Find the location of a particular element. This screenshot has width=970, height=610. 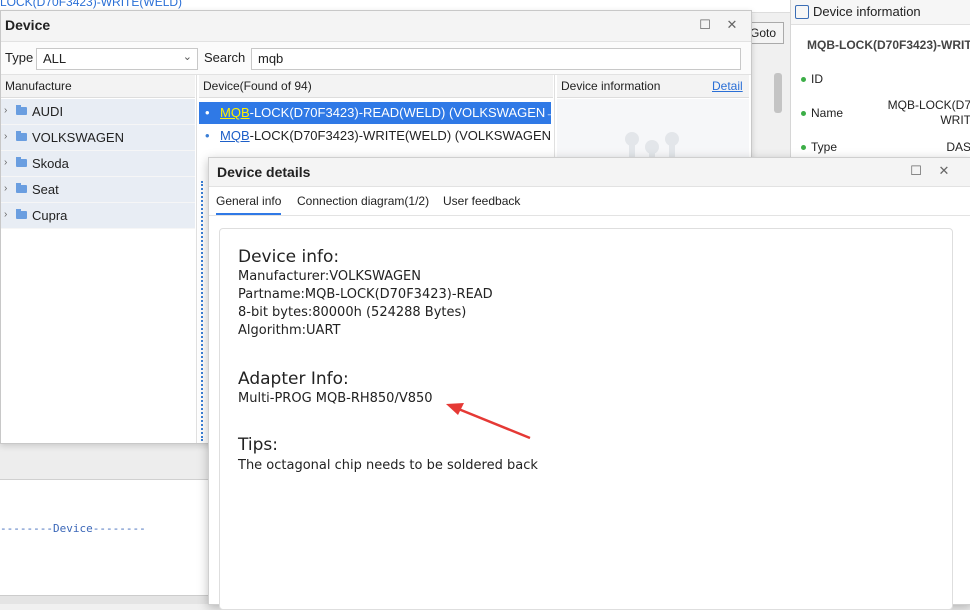

device-info-bytes: 8-bit bytes:80000h (524288 Bytes) is located at coordinates (352, 312).